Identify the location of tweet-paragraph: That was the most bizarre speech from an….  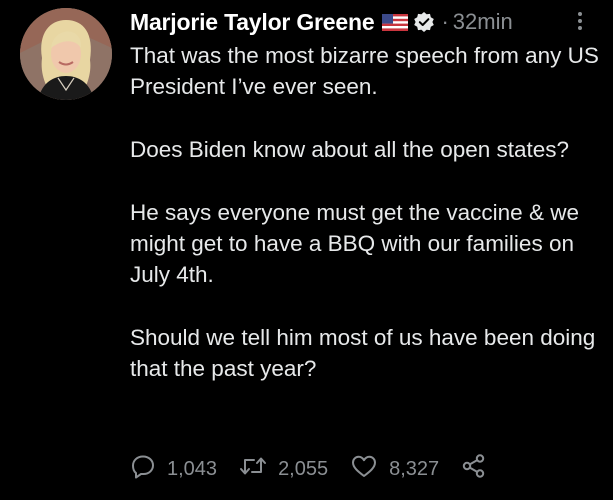
(364, 71).